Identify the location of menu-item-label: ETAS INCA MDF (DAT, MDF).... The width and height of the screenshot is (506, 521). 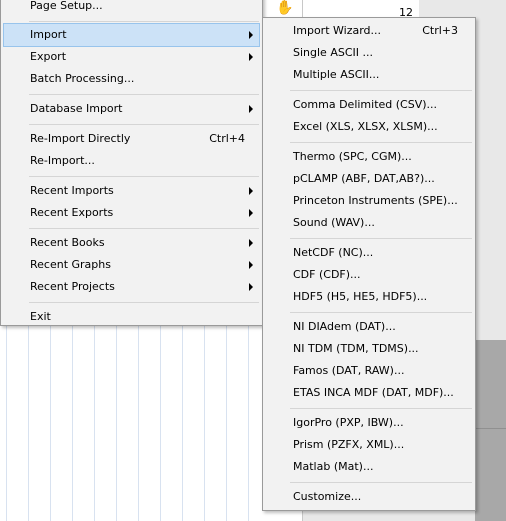
(373, 392).